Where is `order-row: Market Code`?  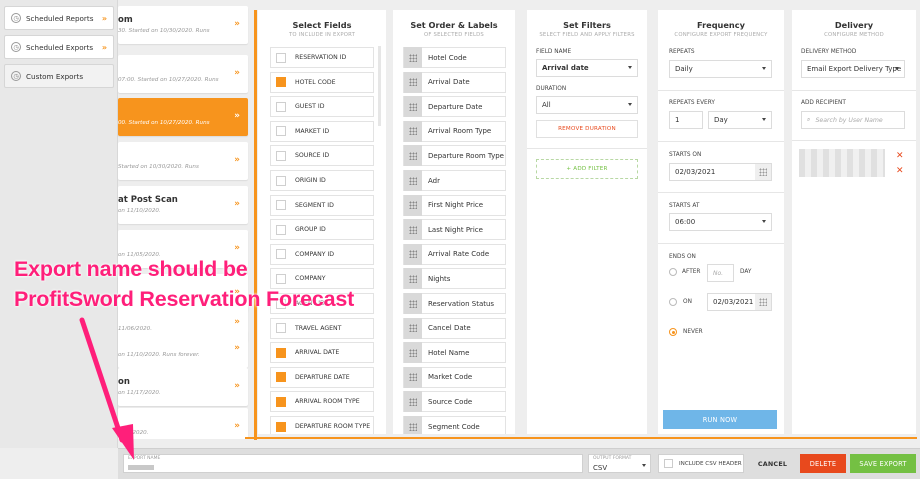
order-row: Market Code is located at coordinates (454, 377).